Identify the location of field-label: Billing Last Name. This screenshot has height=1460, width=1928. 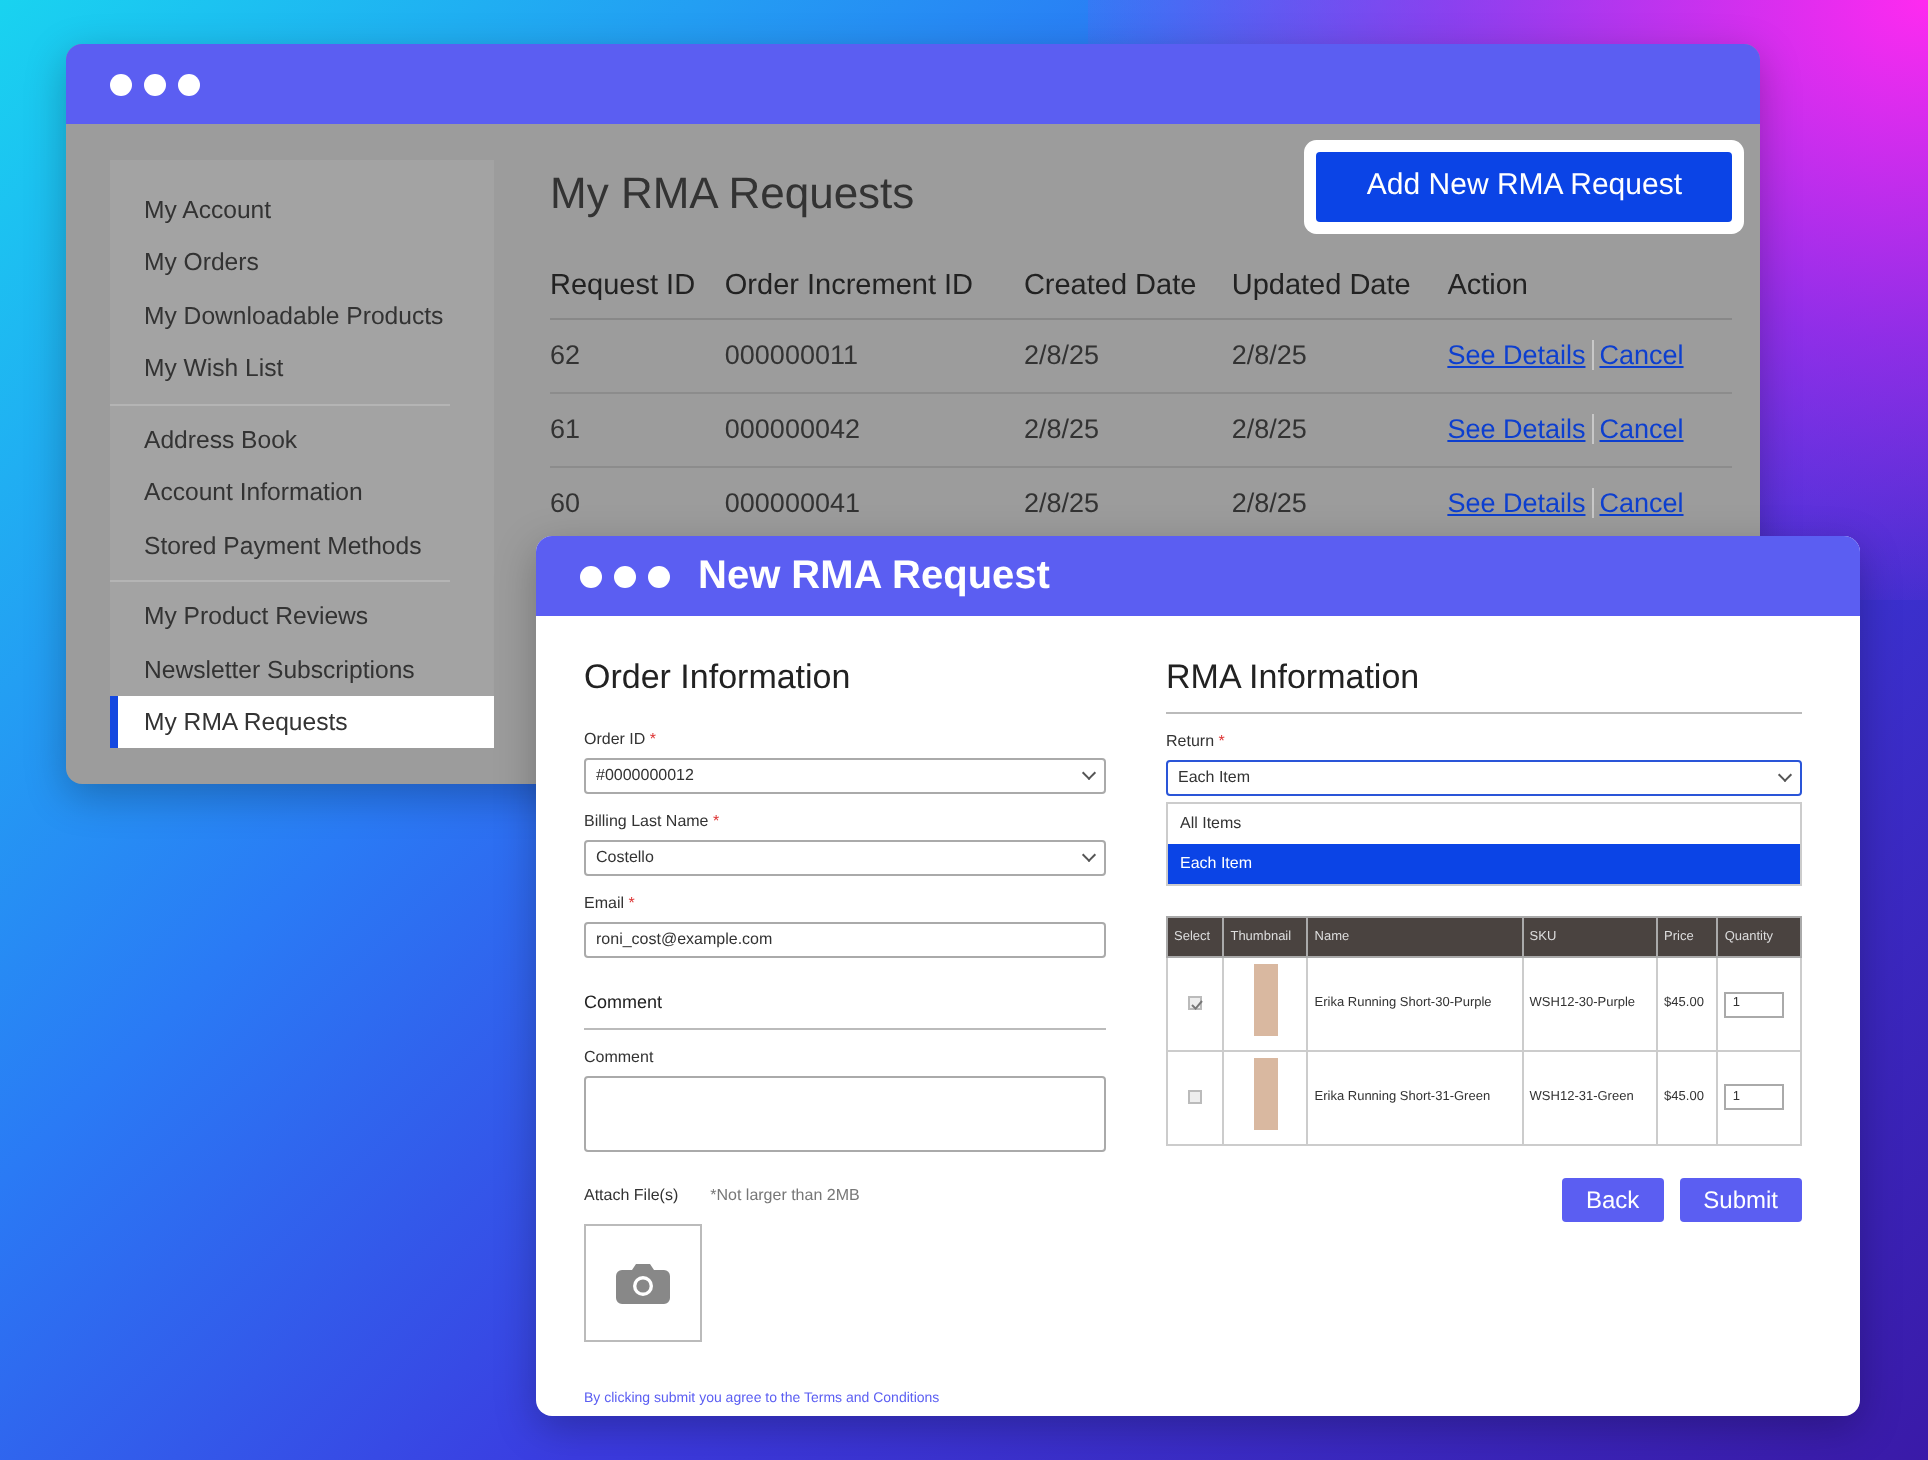
(646, 820).